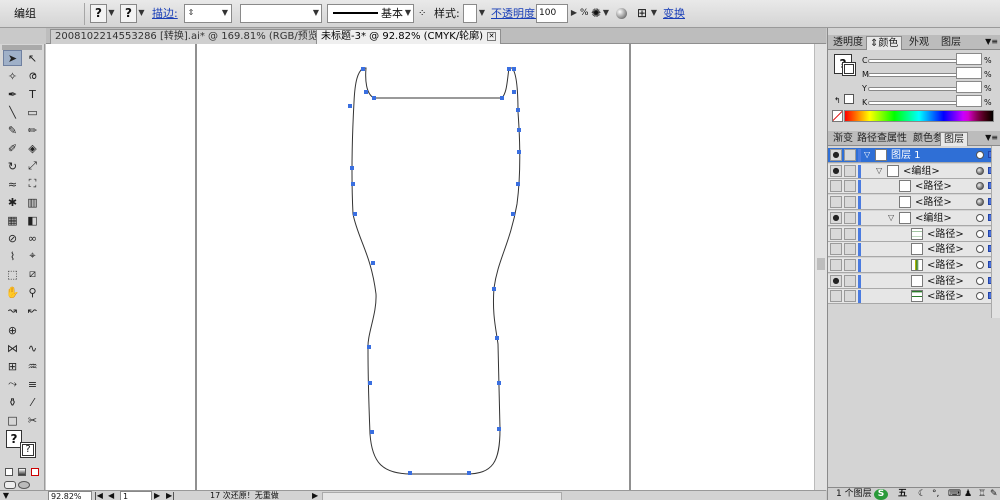 This screenshot has height=500, width=1000. I want to click on fill-swatch-button: ?, so click(98, 13).